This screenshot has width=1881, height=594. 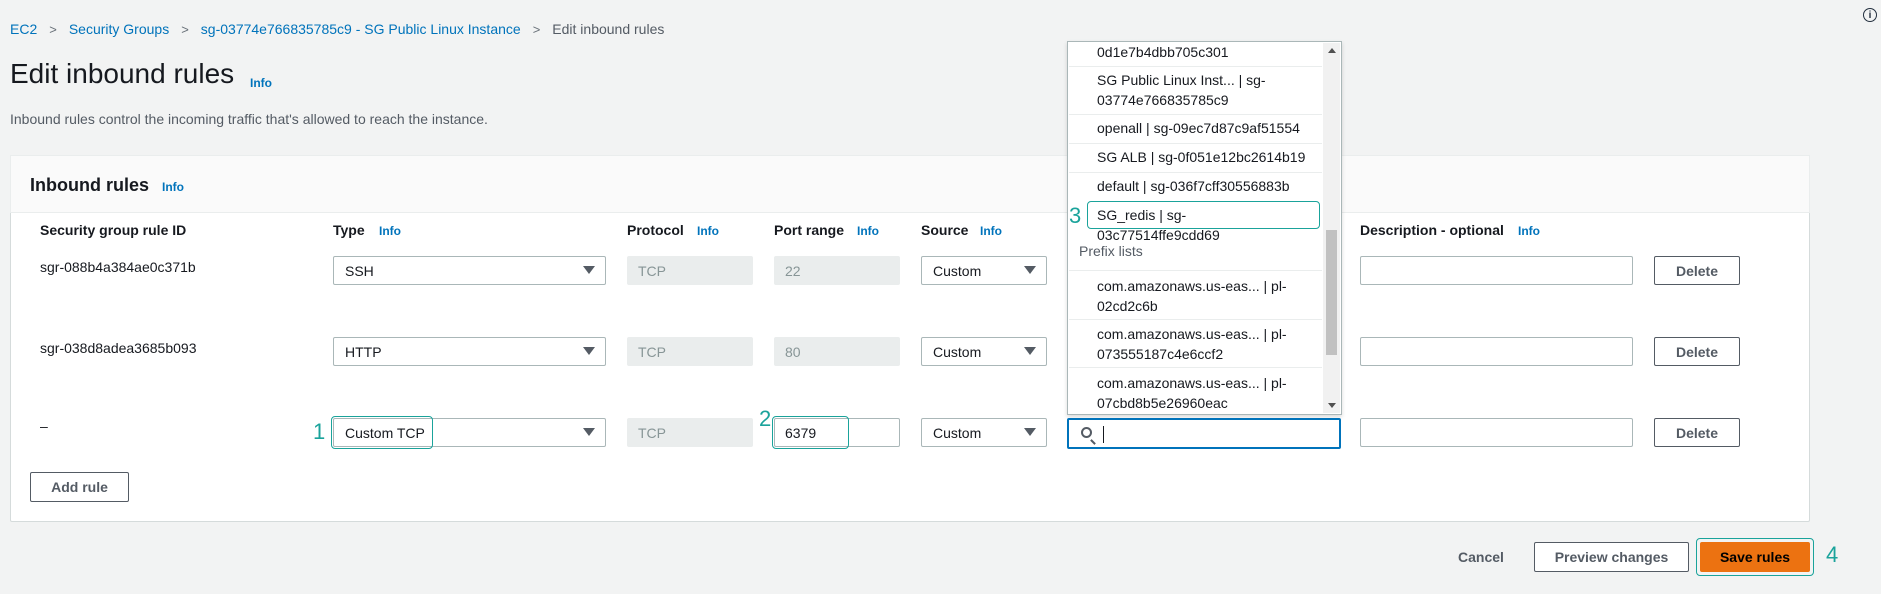 What do you see at coordinates (1481, 557) in the screenshot?
I see `cancel-button: Cancel` at bounding box center [1481, 557].